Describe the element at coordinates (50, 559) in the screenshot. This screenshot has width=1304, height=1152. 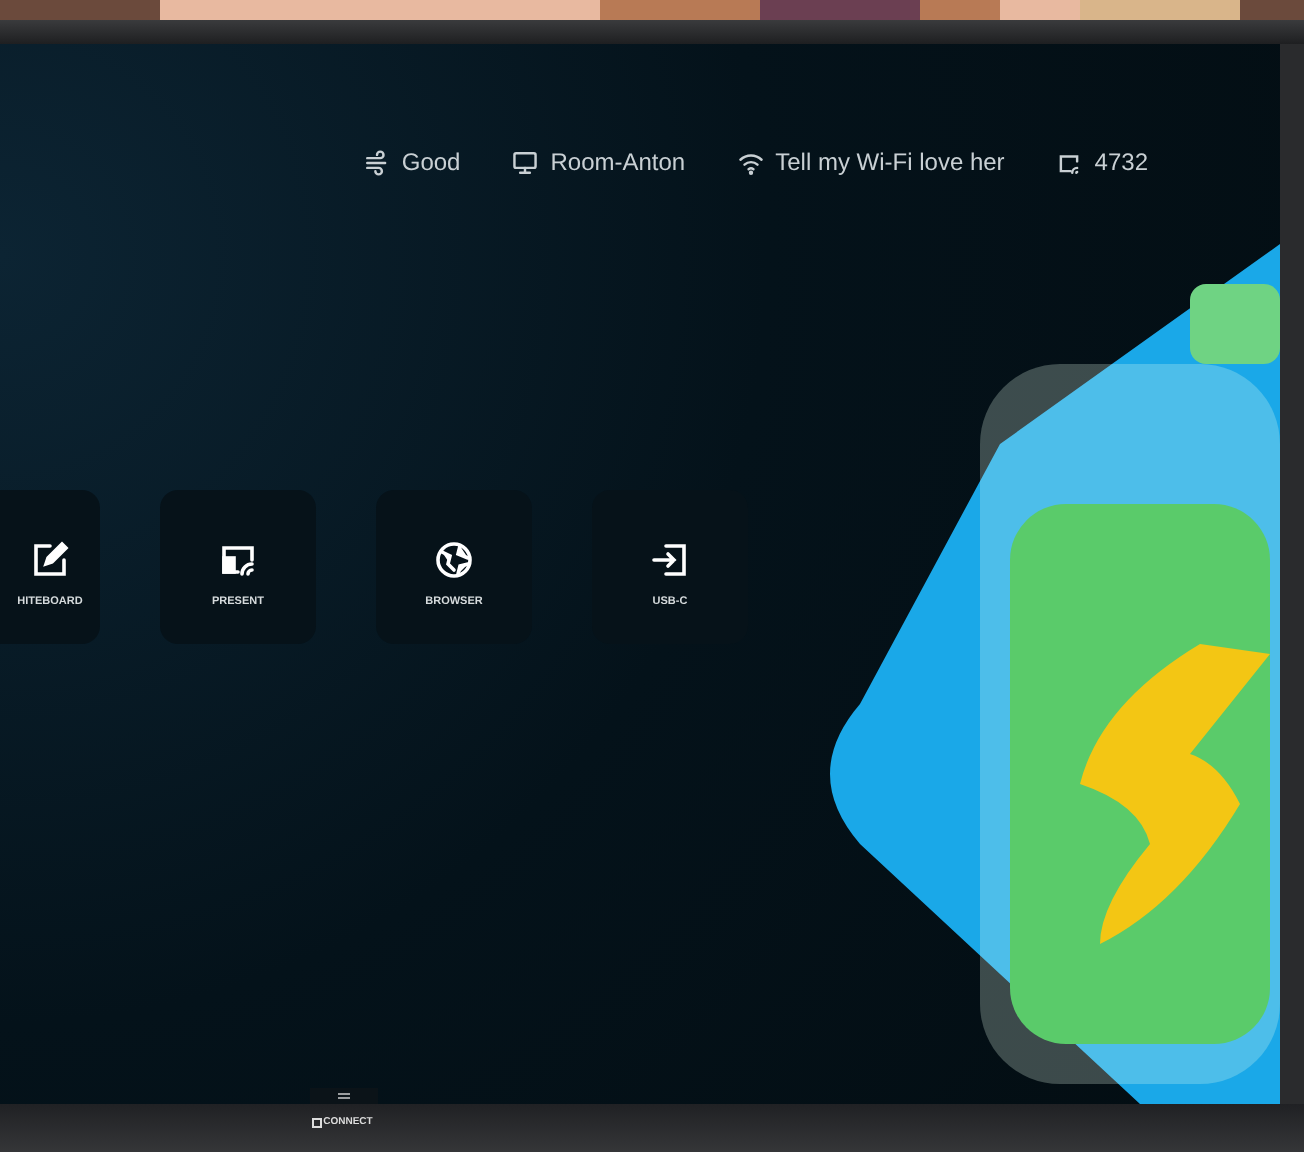
I see `edit-icon` at that location.